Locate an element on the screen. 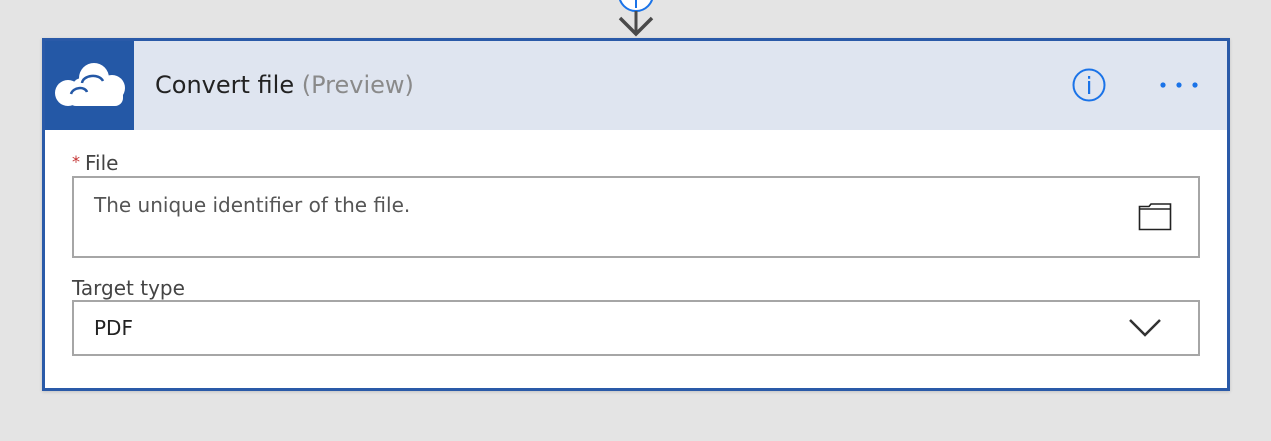 This screenshot has width=1271, height=441. info-button is located at coordinates (1089, 85).